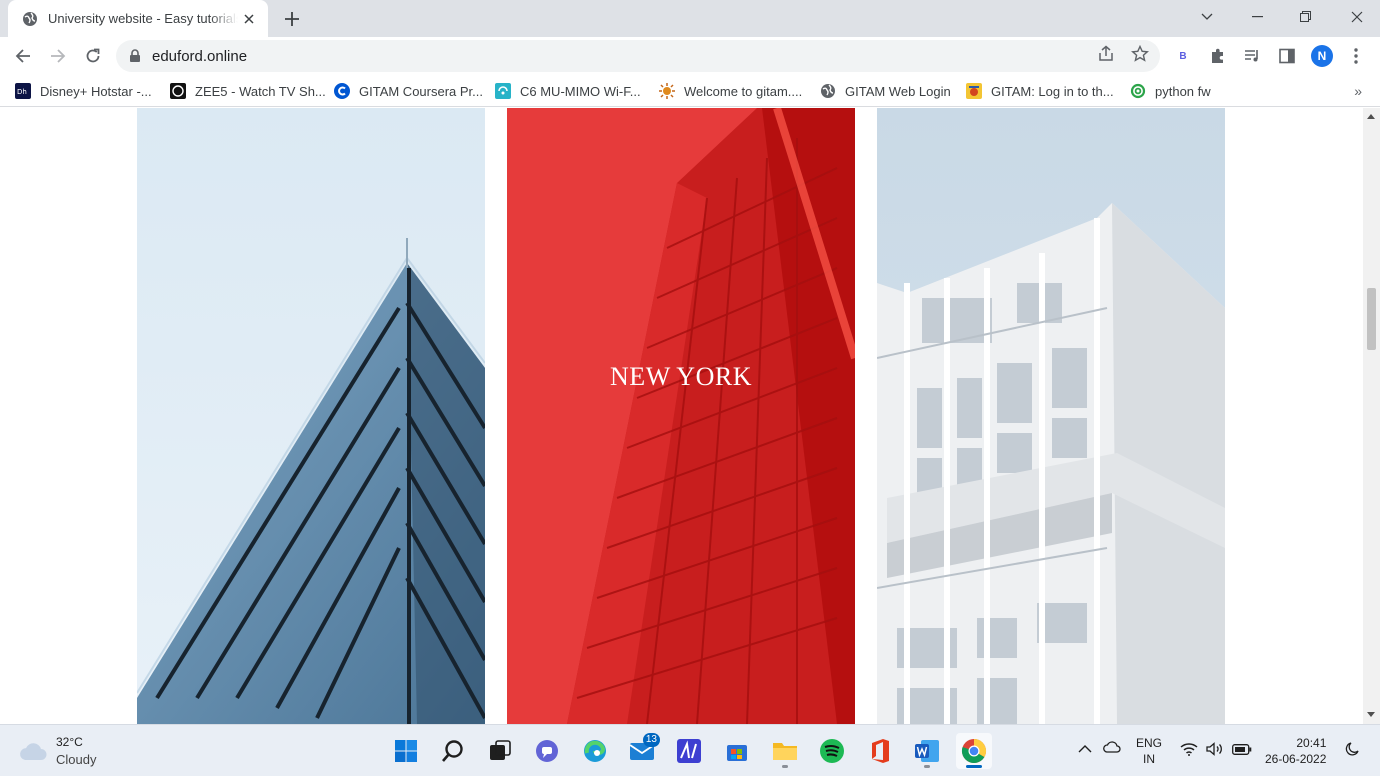 This screenshot has width=1380, height=776. I want to click on tab-title: University website - Easy tutorials, so click(143, 18).